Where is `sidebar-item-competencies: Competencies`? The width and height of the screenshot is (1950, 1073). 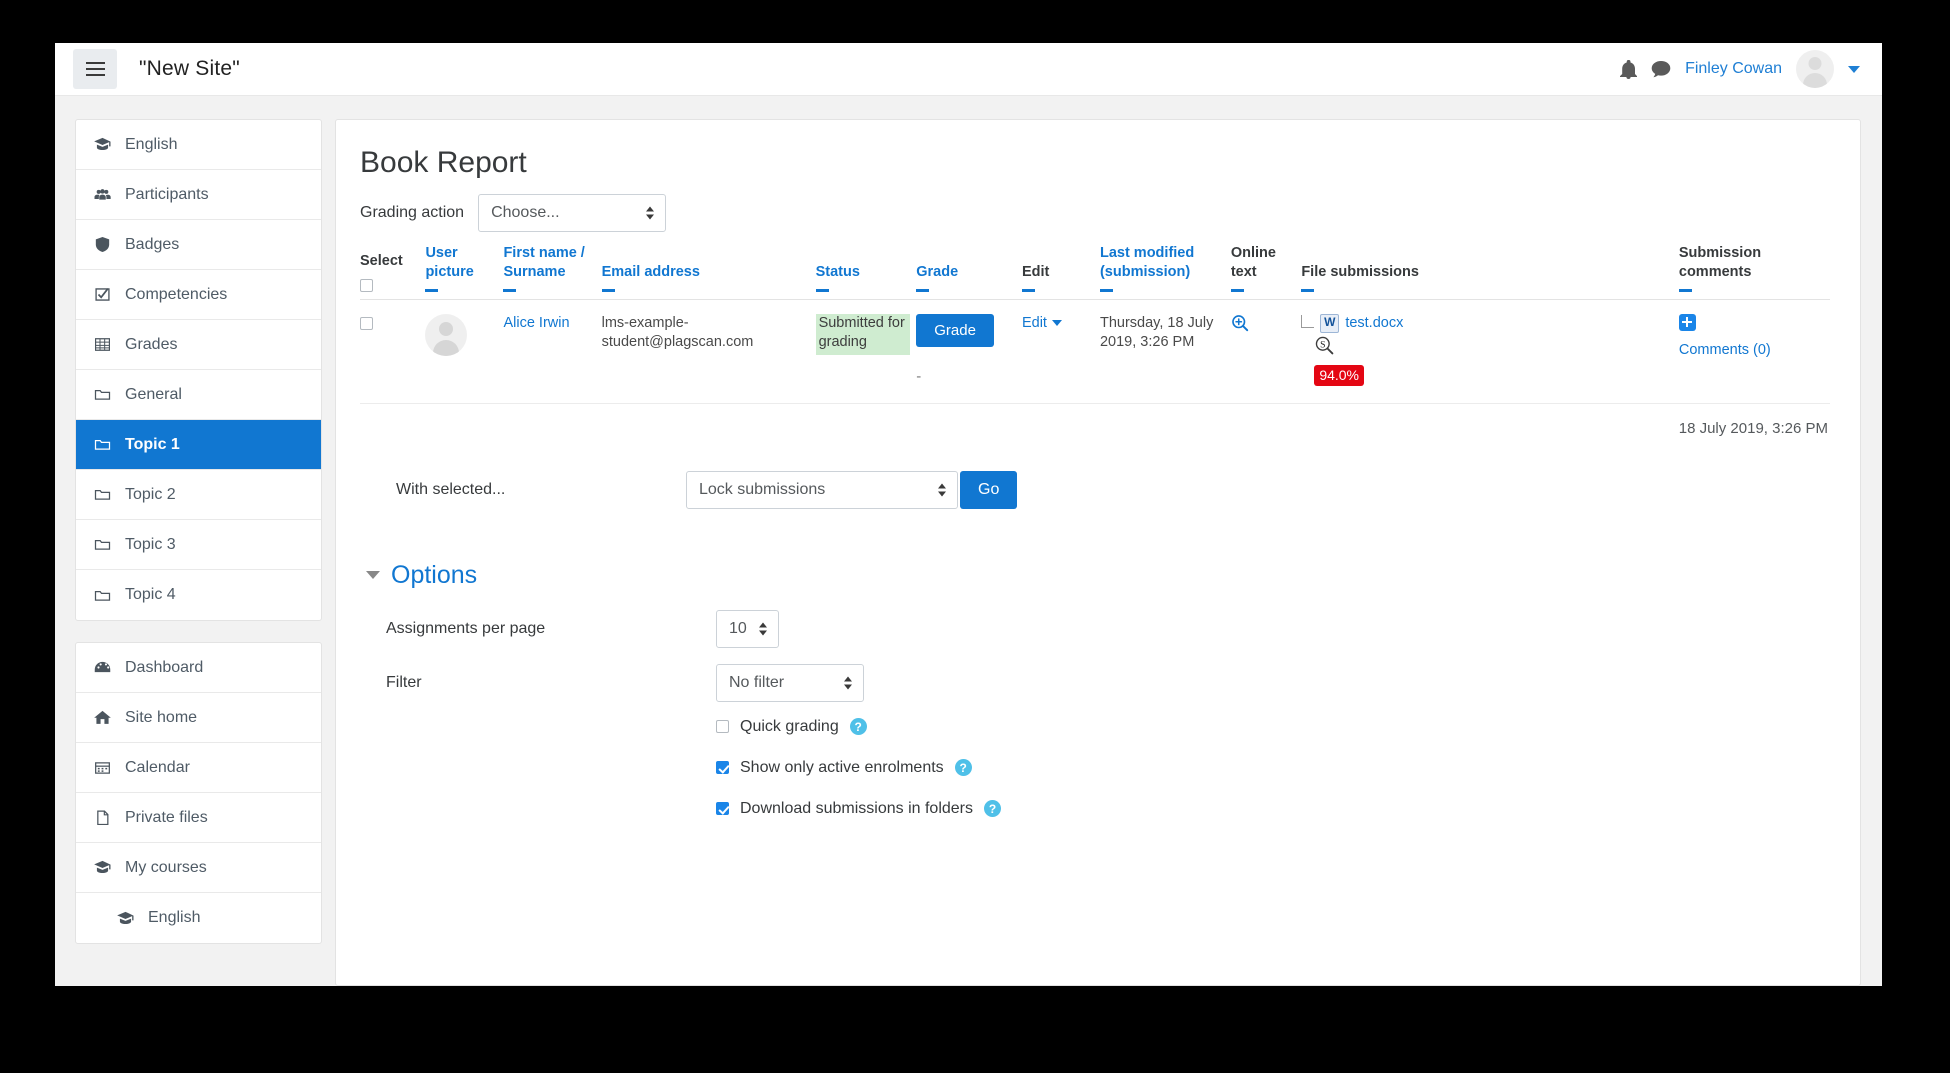 sidebar-item-competencies: Competencies is located at coordinates (198, 295).